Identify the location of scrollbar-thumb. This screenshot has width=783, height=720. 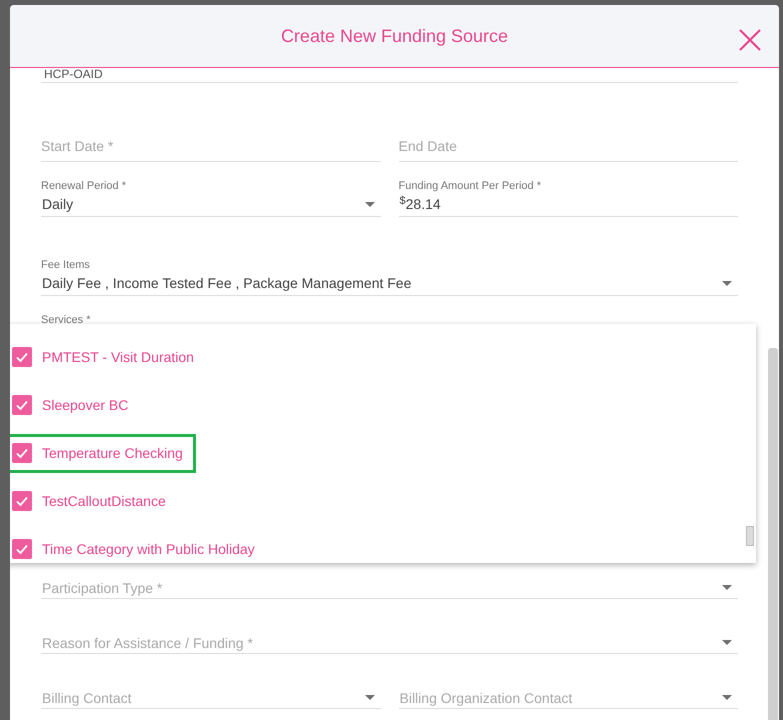
(750, 536).